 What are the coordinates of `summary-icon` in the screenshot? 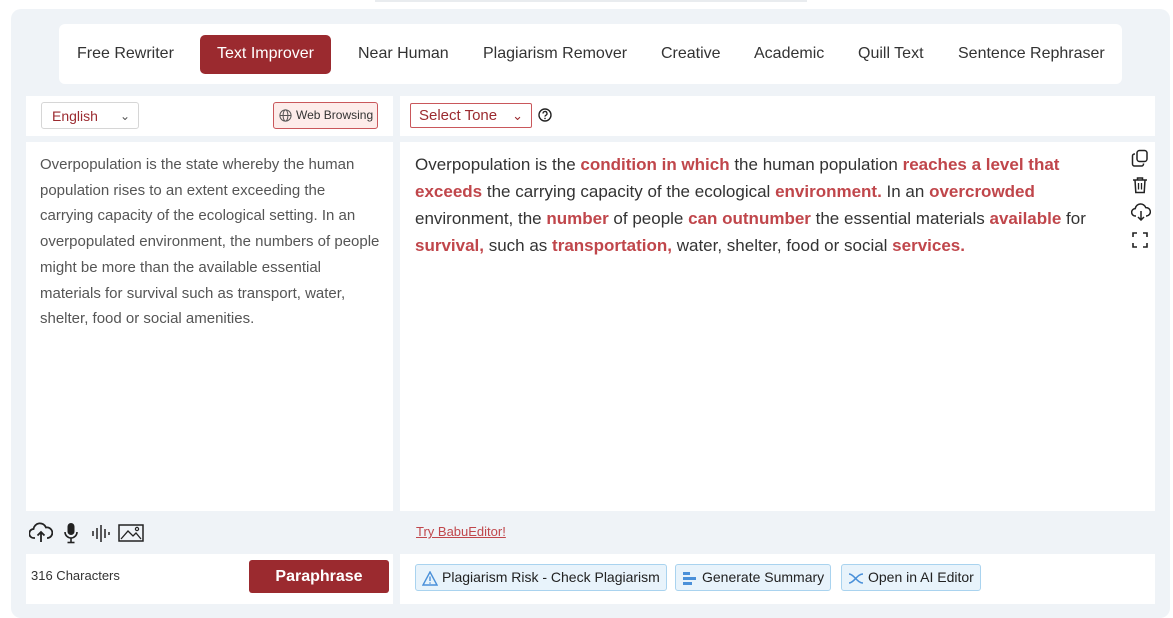 It's located at (689, 578).